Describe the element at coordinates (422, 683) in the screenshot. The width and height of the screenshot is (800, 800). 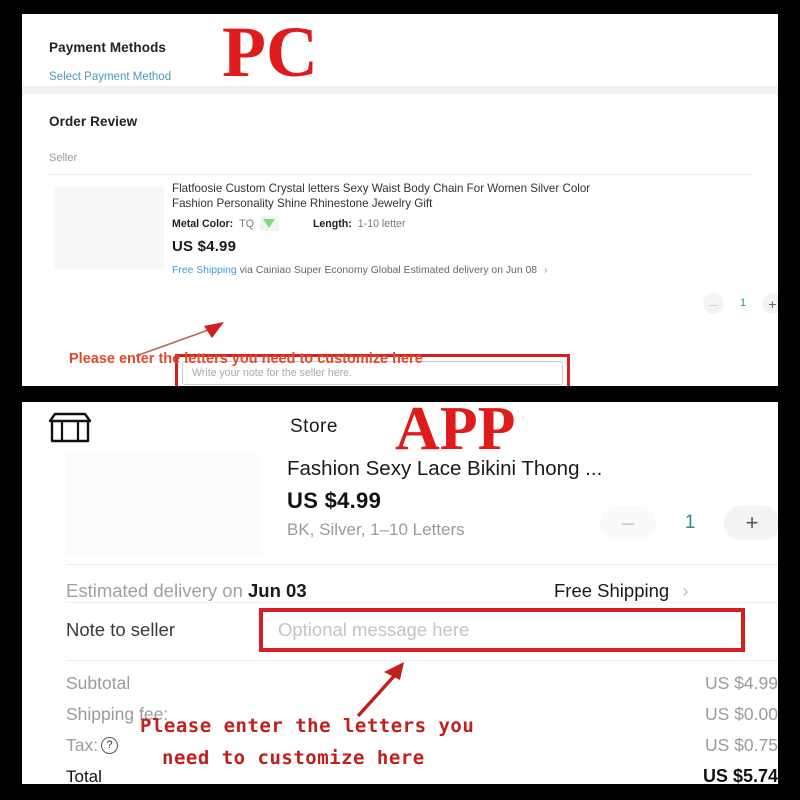
I see `summary-row-subtotal: Subtotal US $4.99` at that location.